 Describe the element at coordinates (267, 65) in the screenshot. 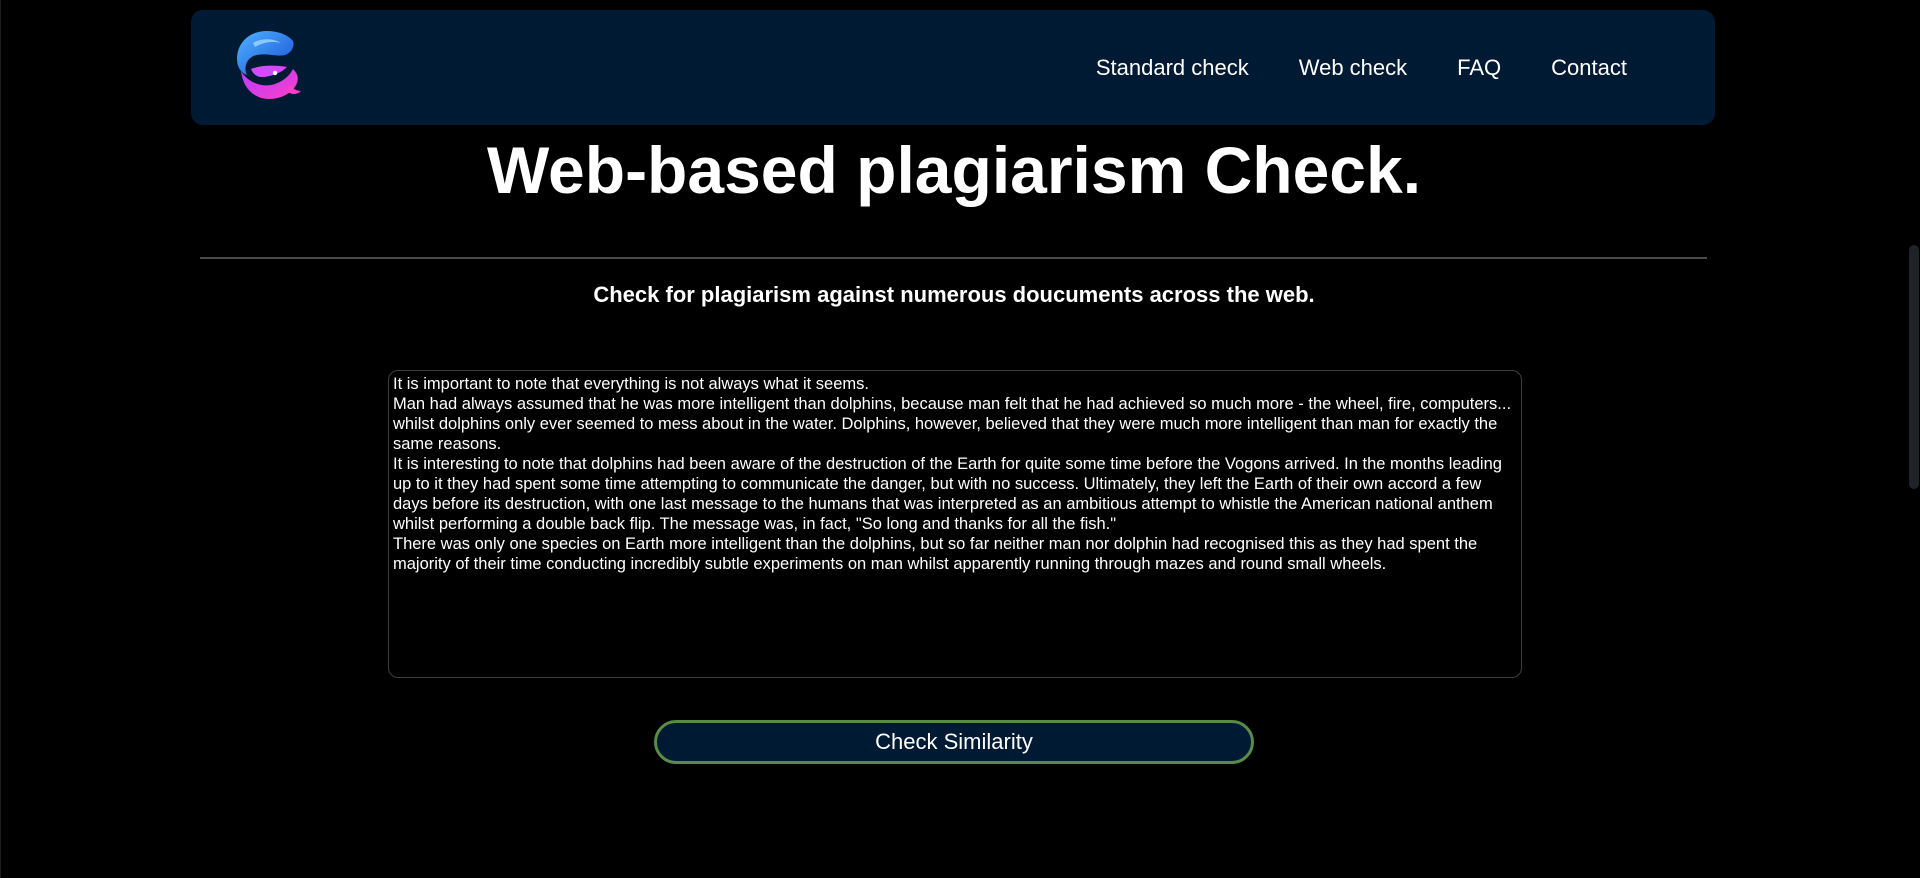

I see `whale-logo-icon` at that location.